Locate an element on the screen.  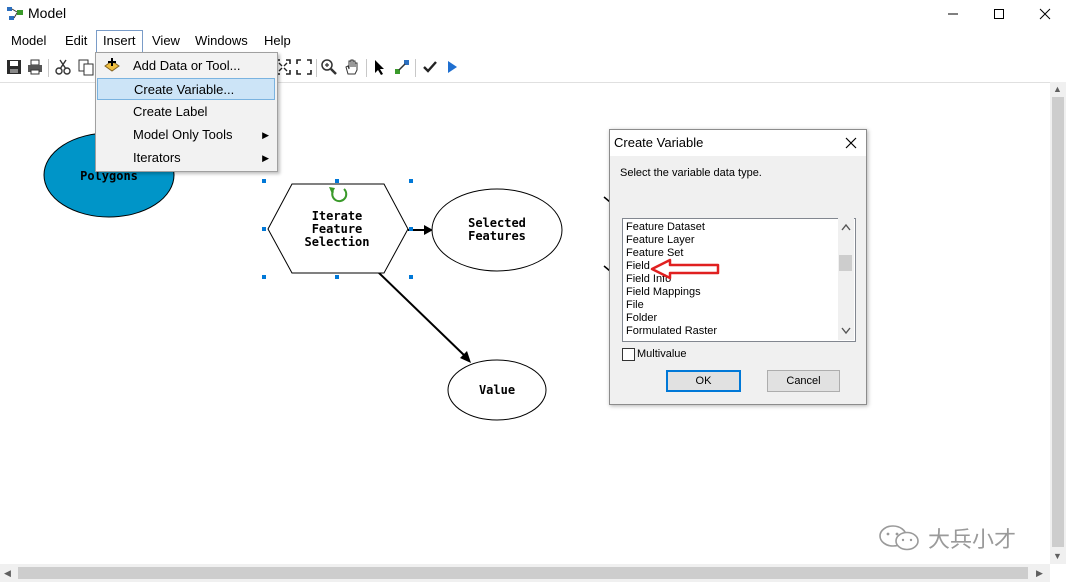
connector-iterate-to-value is located at coordinates (423, 316).